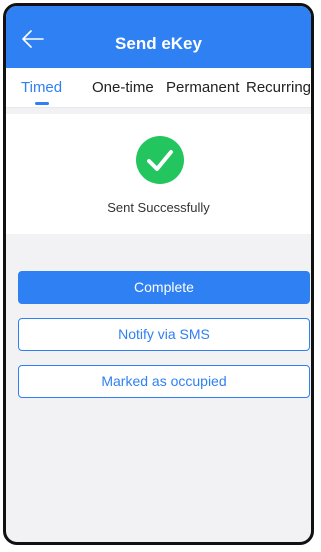 The width and height of the screenshot is (321, 552). What do you see at coordinates (164, 287) in the screenshot?
I see `complete-button: Complete` at bounding box center [164, 287].